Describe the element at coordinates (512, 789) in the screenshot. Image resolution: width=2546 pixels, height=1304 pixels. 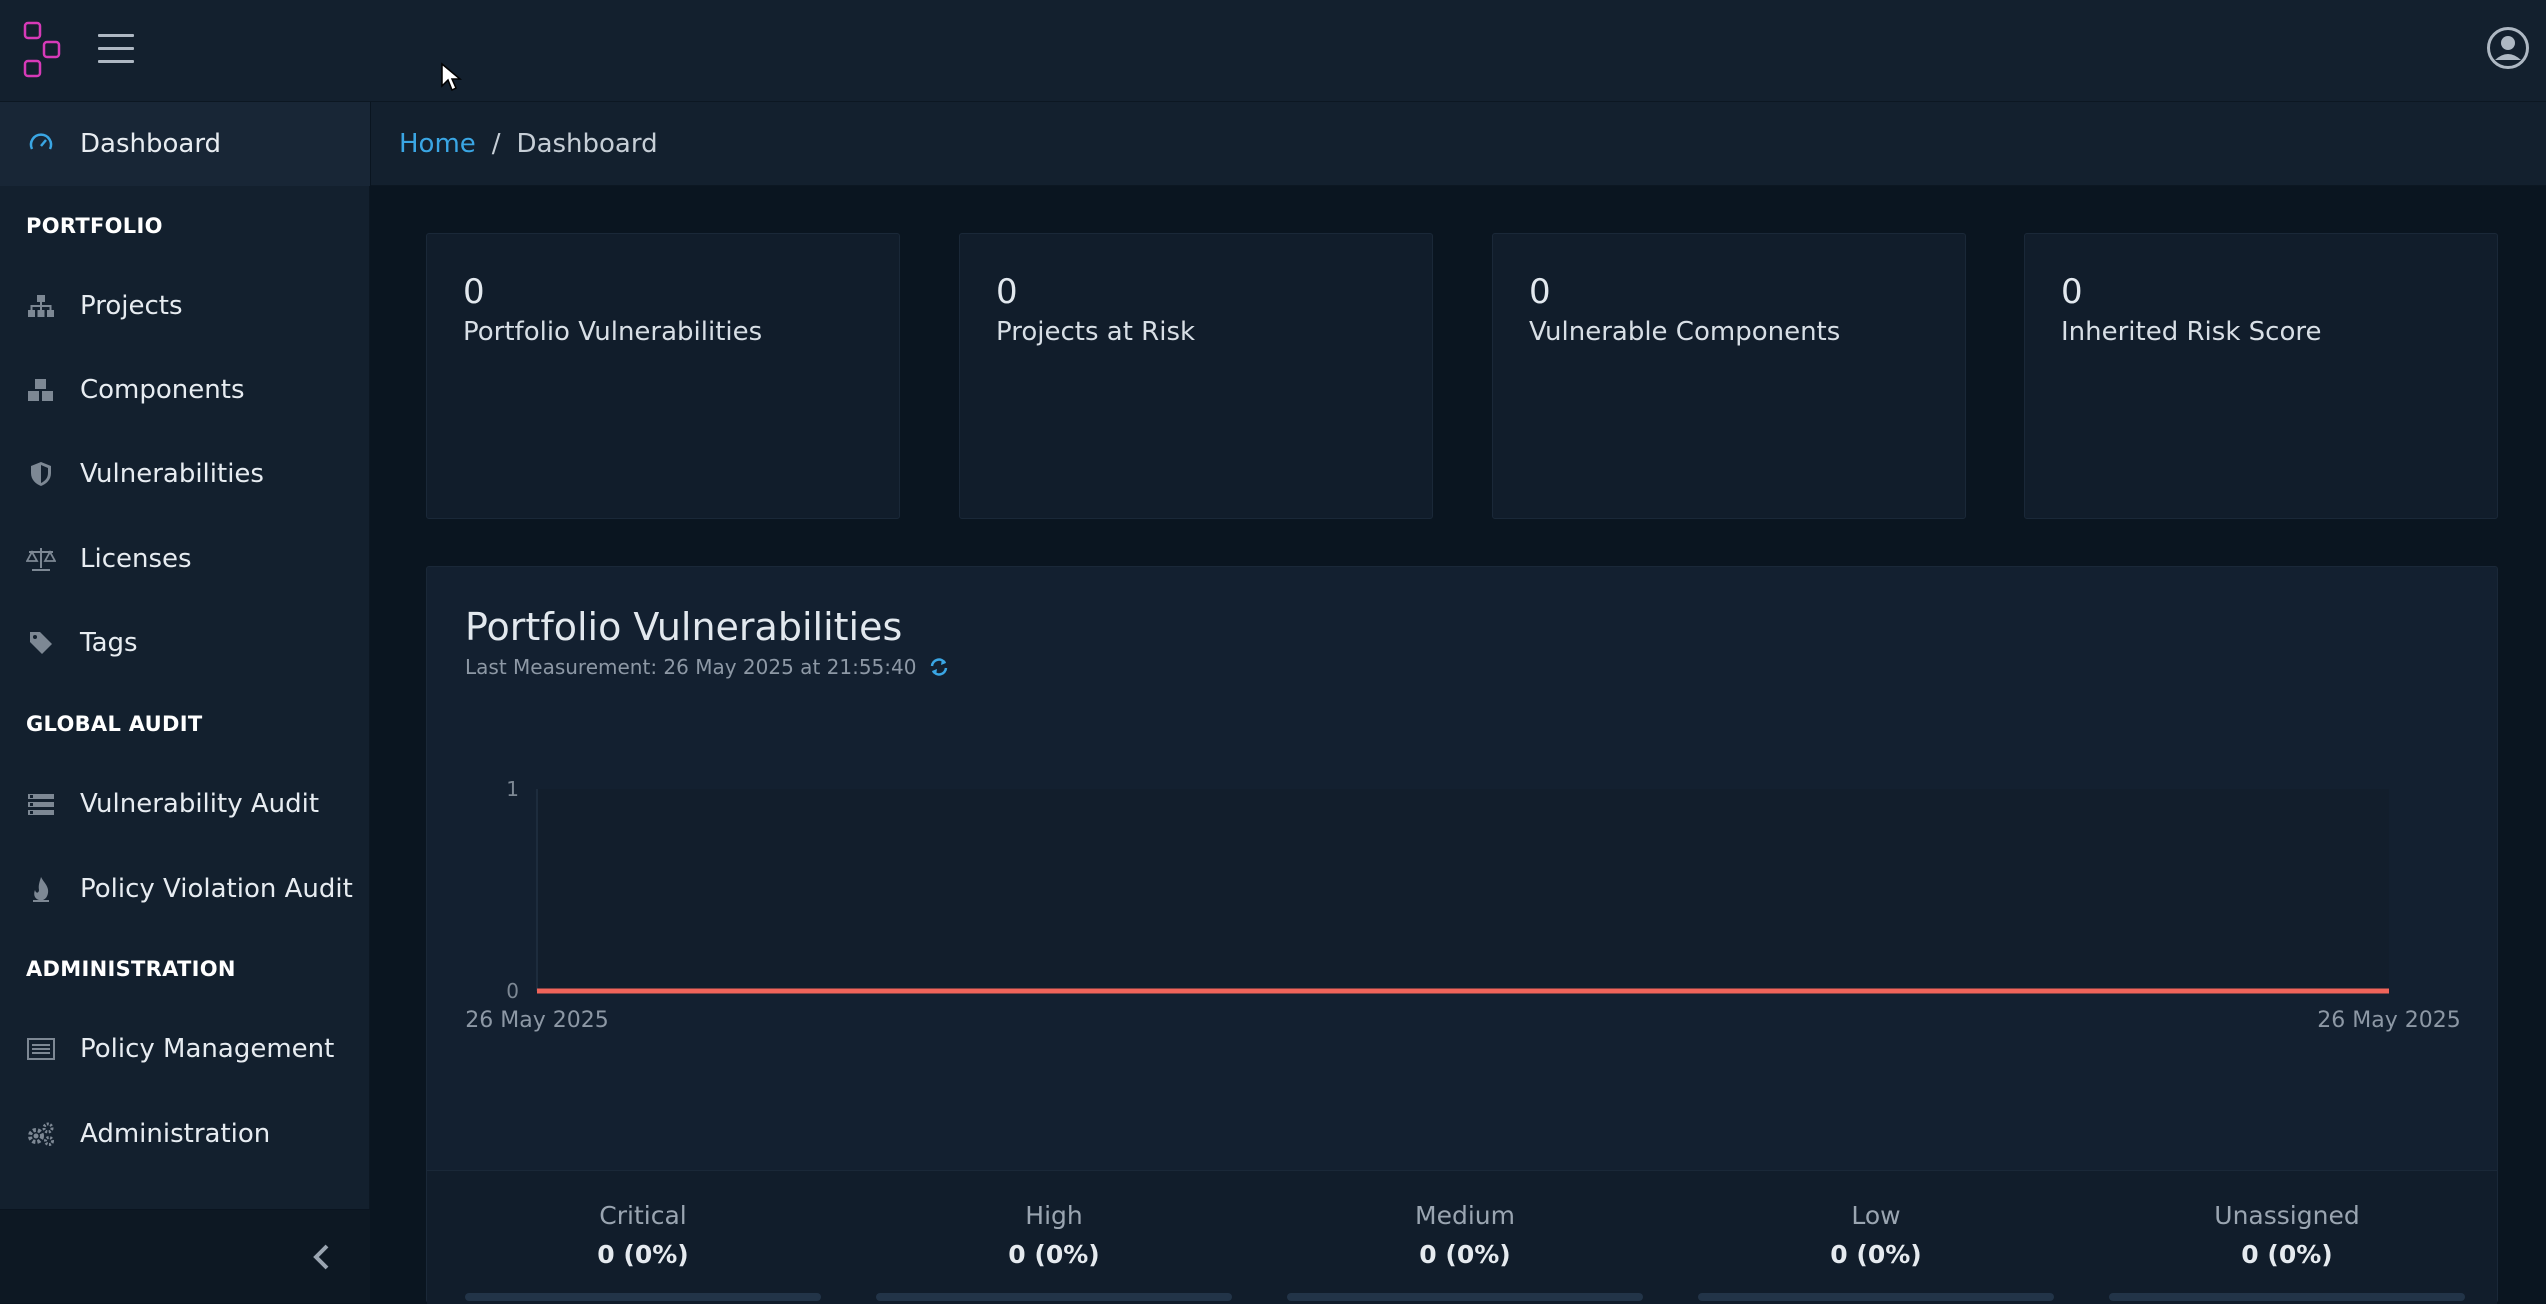
I see `chart-y-tick-label: 1` at that location.